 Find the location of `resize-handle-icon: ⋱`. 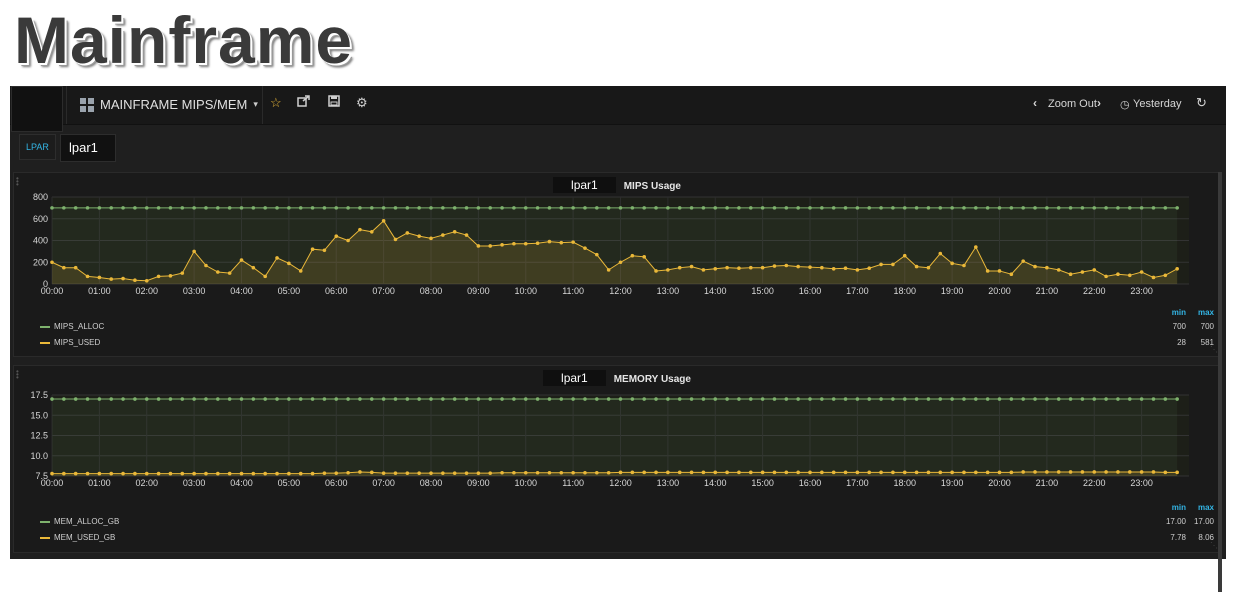

resize-handle-icon: ⋱ is located at coordinates (1214, 545).